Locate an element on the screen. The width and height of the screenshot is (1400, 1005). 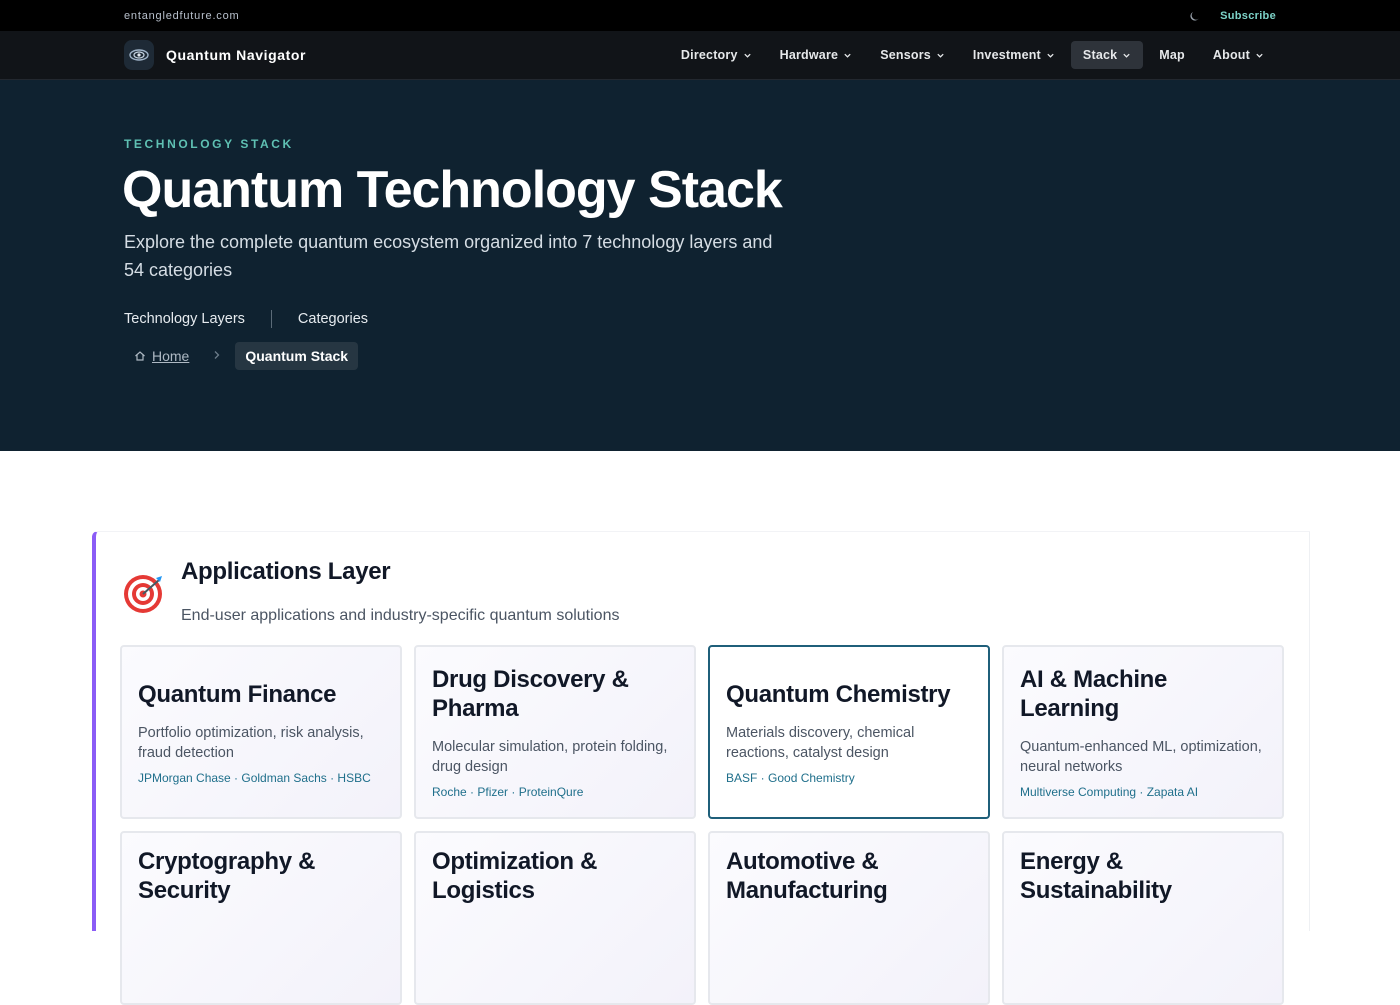
category-card-energy-sustainability: Energy & Sustainability is located at coordinates (1143, 918).